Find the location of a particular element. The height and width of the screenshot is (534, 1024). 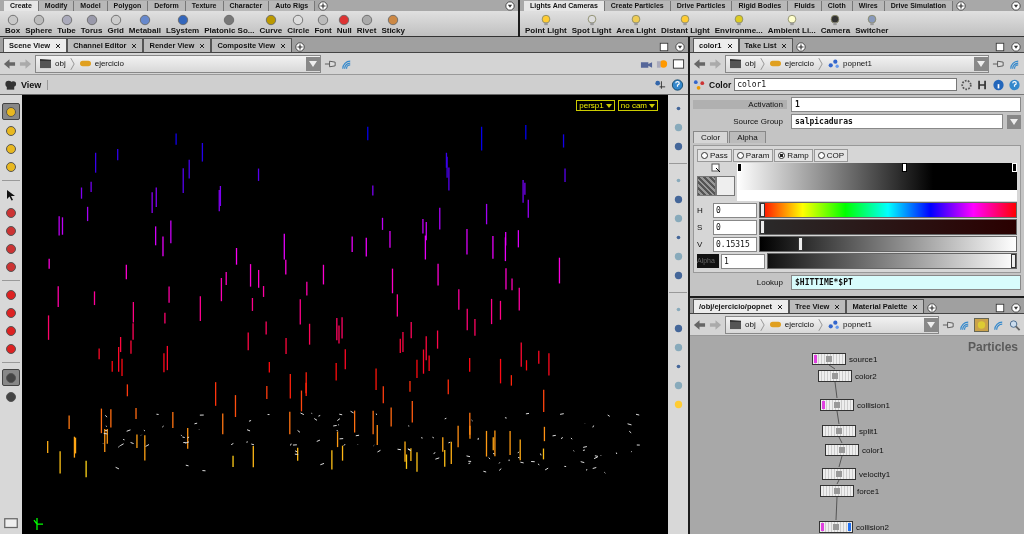

shelf-tool-button: Sphere is located at coordinates (39, 24).